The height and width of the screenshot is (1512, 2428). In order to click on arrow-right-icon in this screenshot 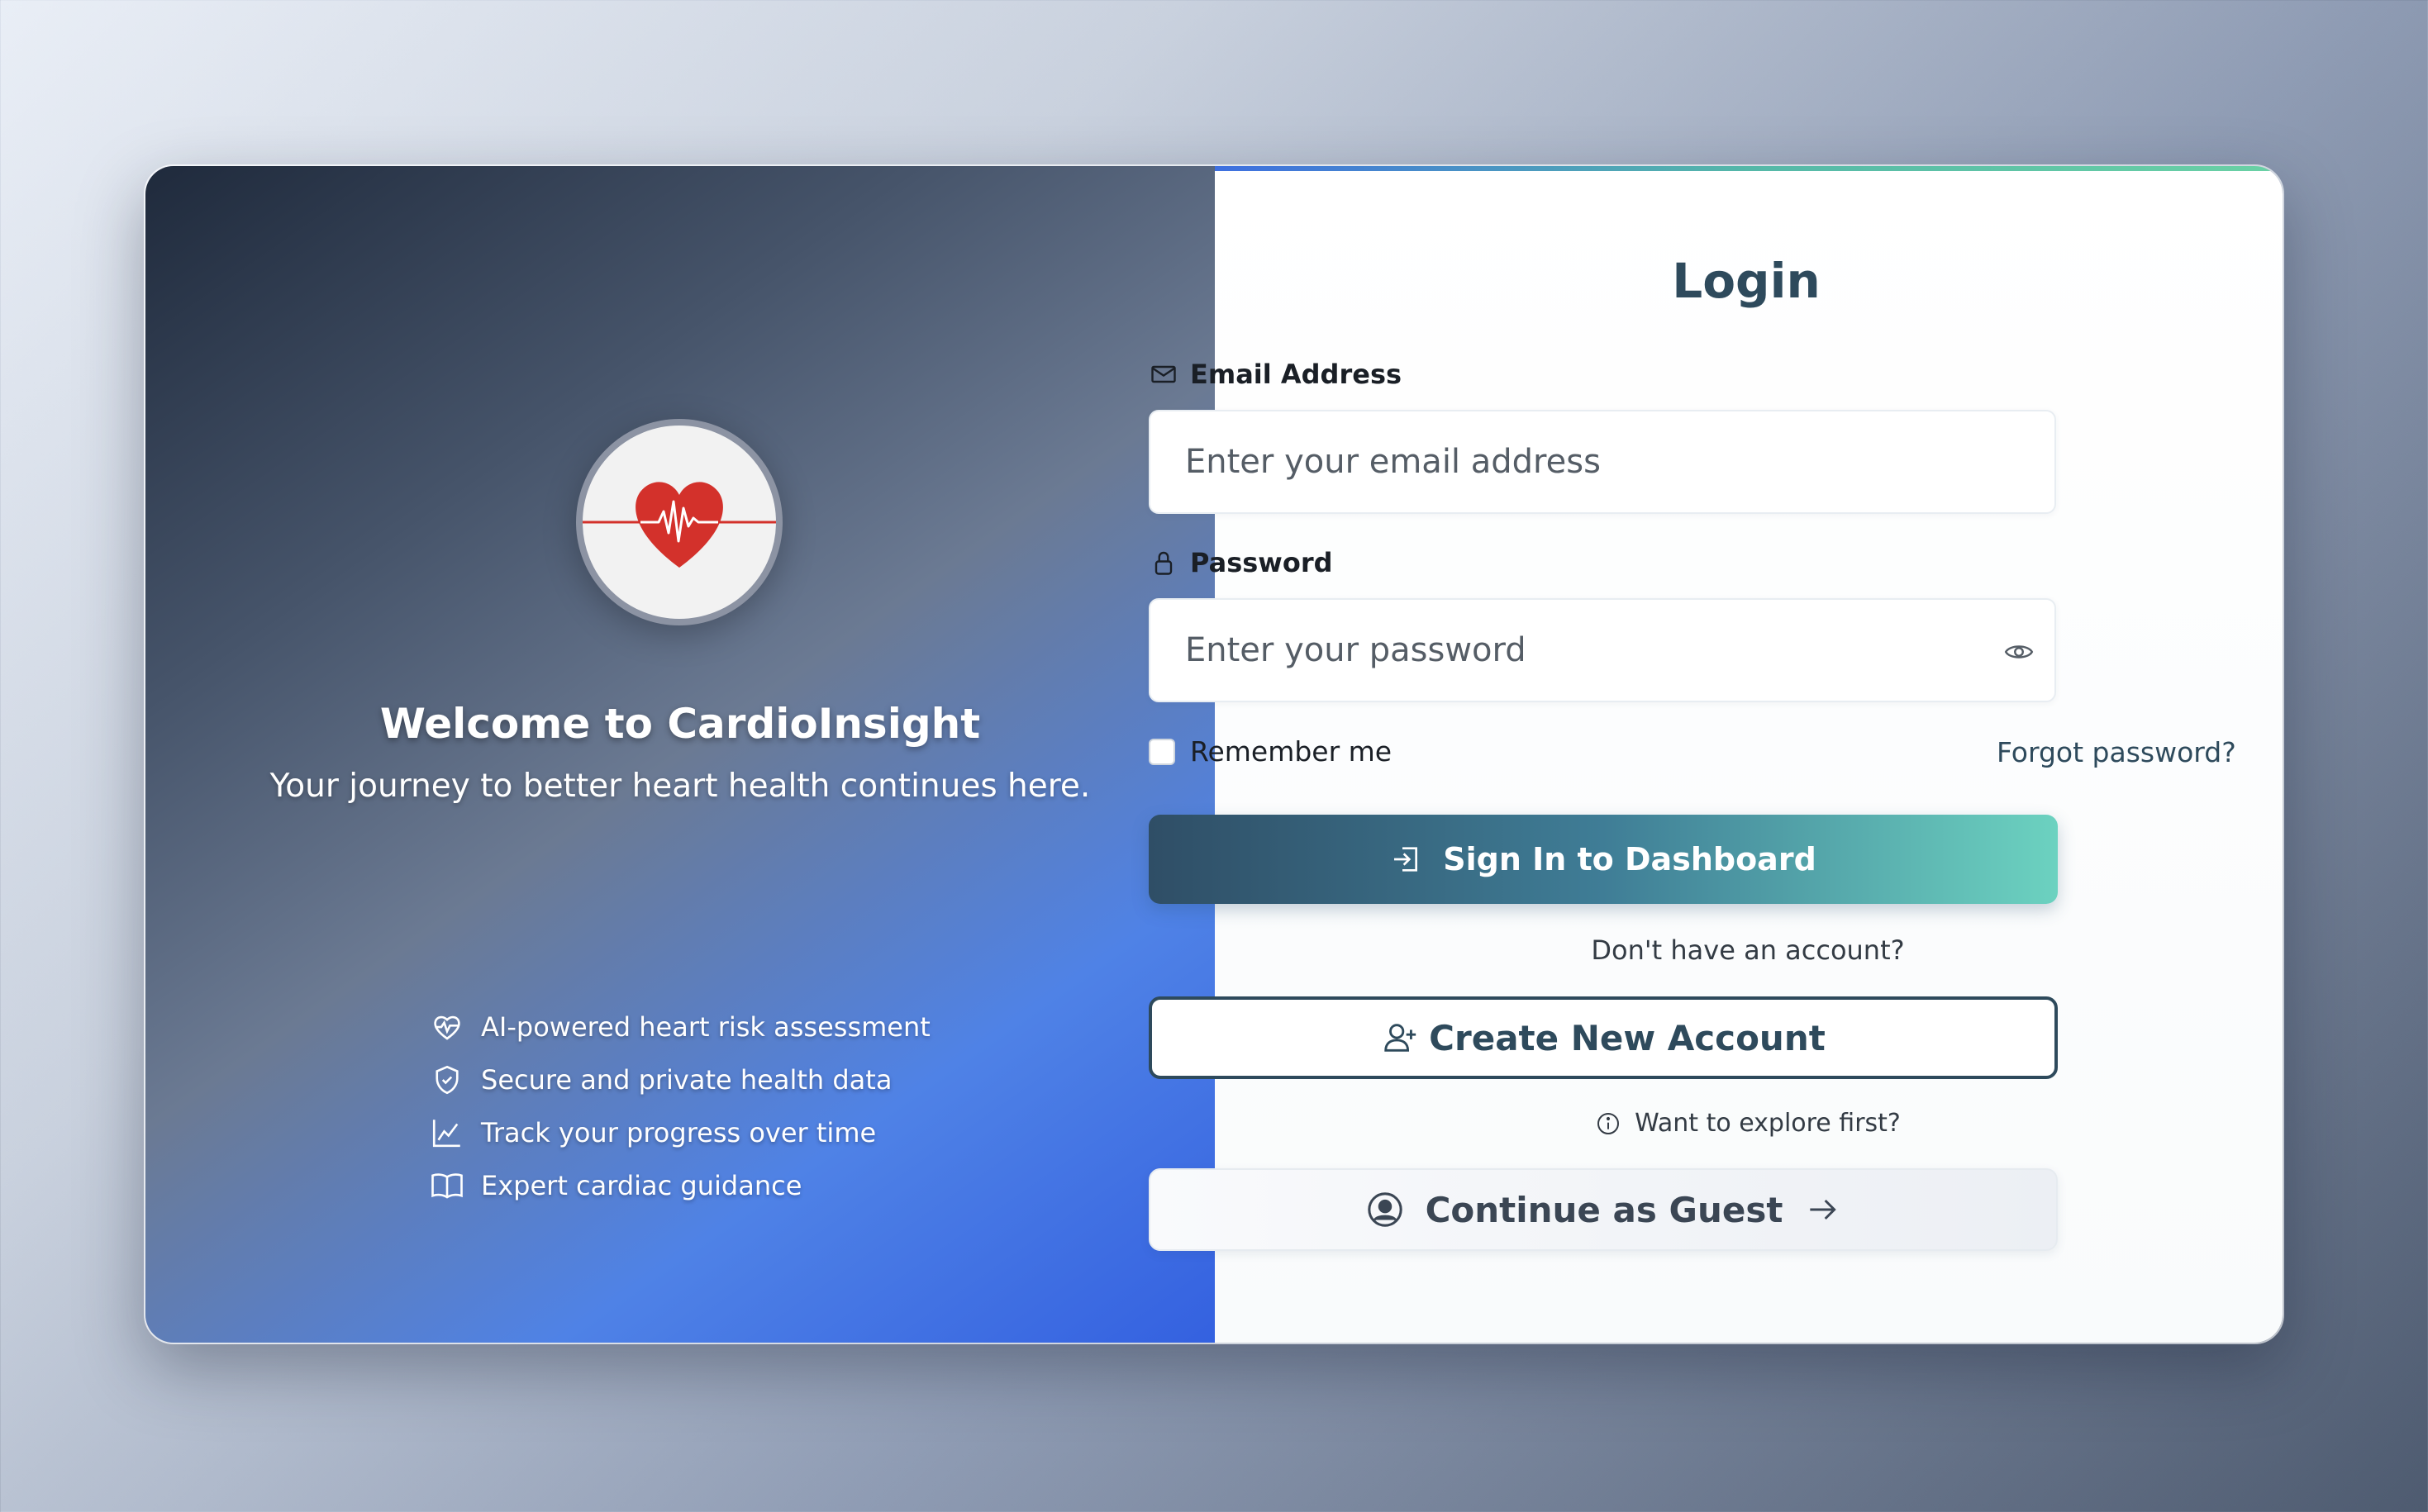, I will do `click(1824, 1209)`.